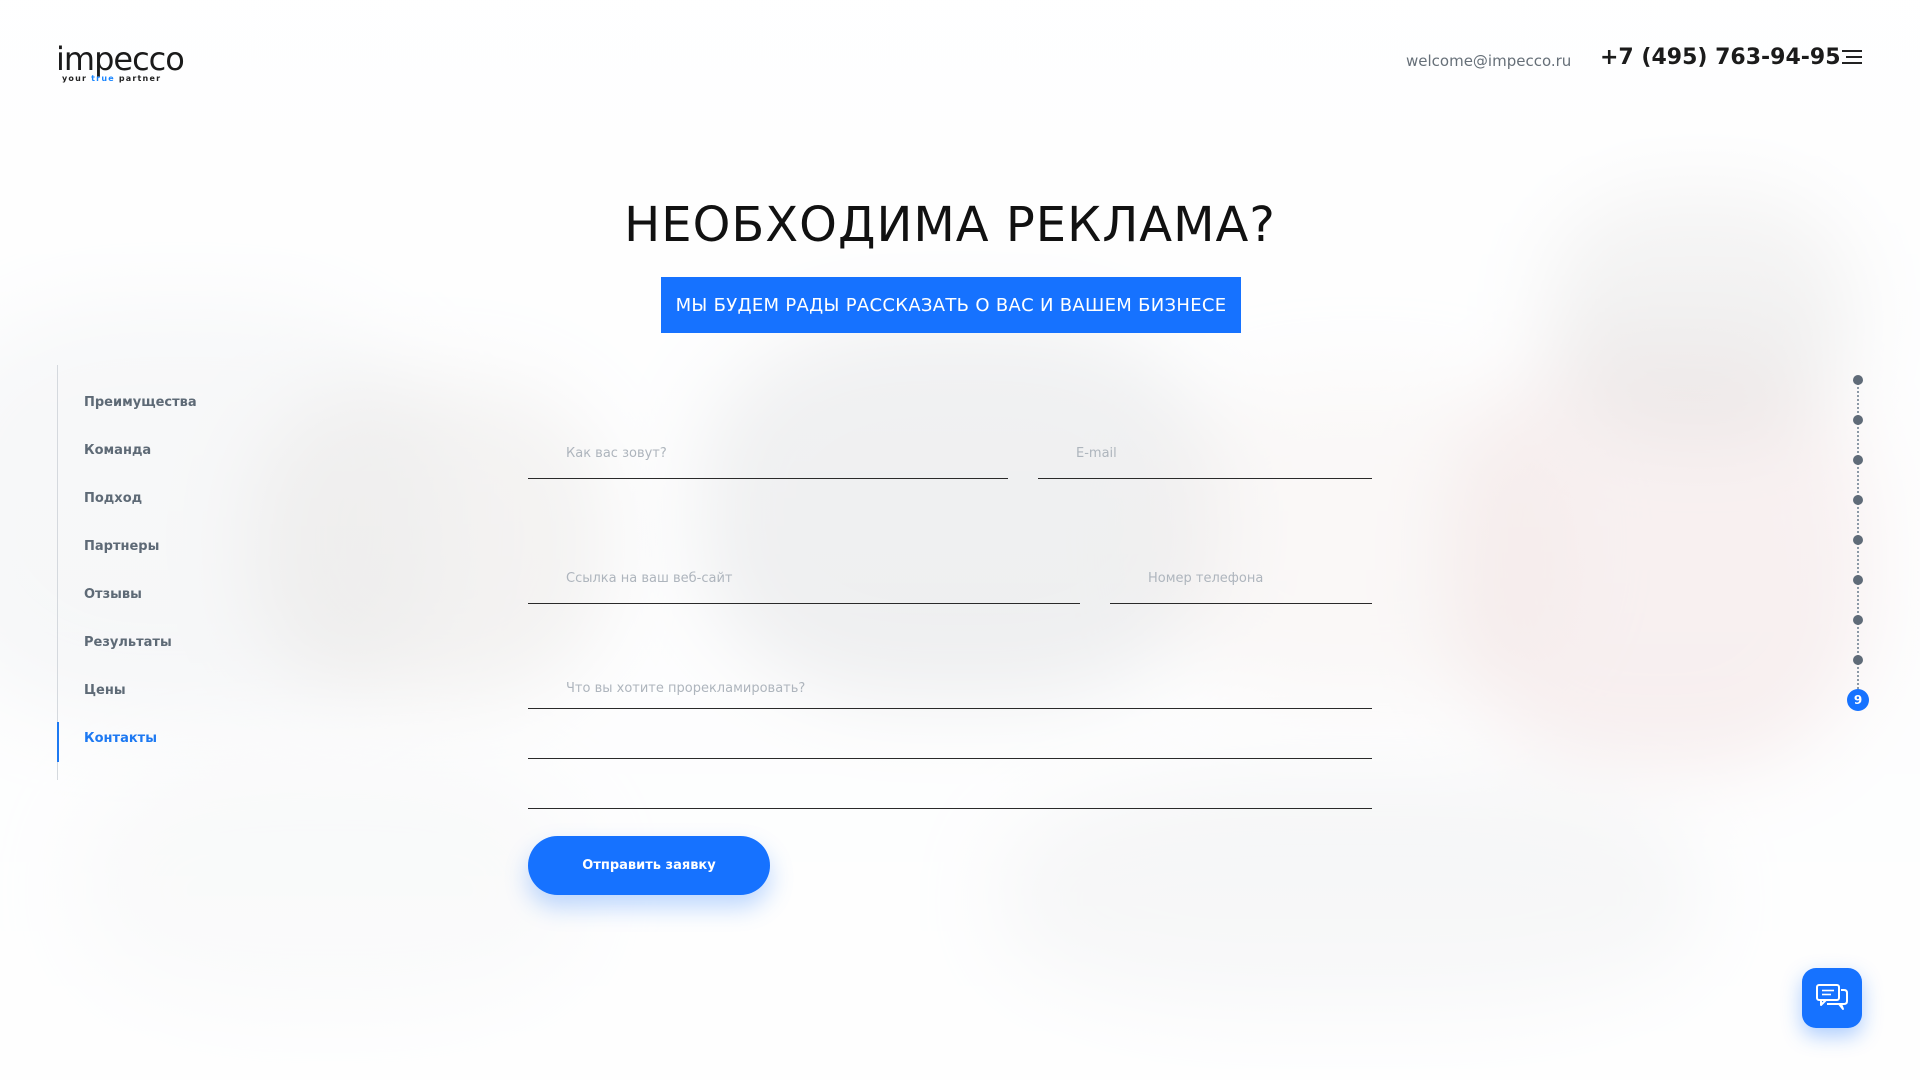  What do you see at coordinates (950, 225) in the screenshot?
I see `page-title: НЕОБХОДИМА РЕКЛАМА?` at bounding box center [950, 225].